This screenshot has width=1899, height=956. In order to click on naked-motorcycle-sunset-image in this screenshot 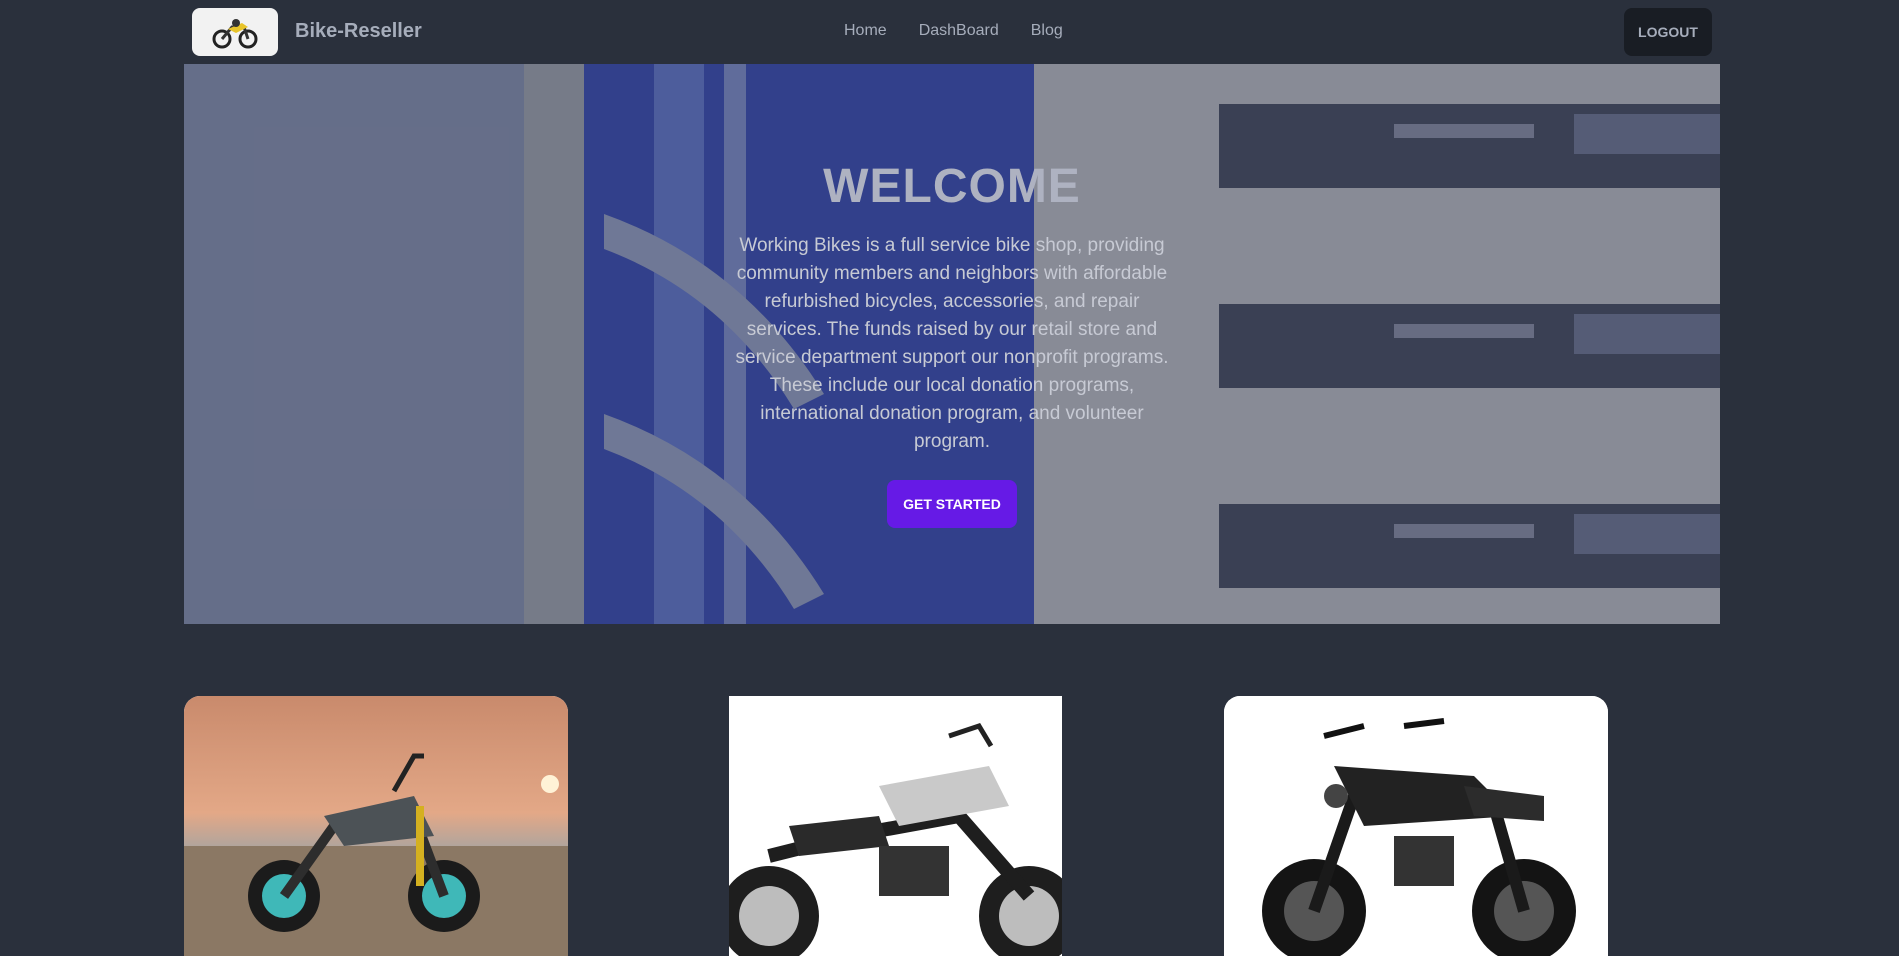, I will do `click(376, 826)`.